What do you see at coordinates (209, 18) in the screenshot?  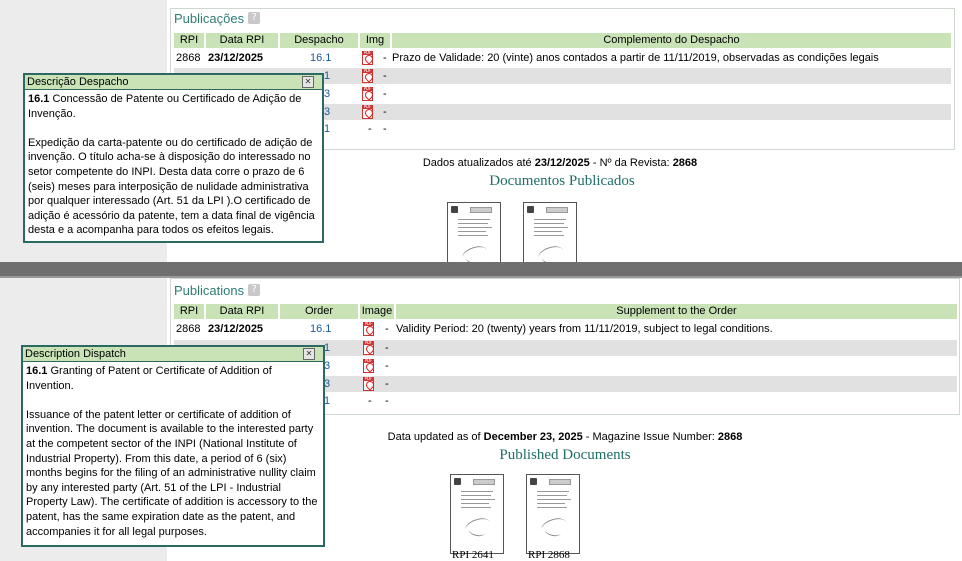 I see `section-title-text: Publicações` at bounding box center [209, 18].